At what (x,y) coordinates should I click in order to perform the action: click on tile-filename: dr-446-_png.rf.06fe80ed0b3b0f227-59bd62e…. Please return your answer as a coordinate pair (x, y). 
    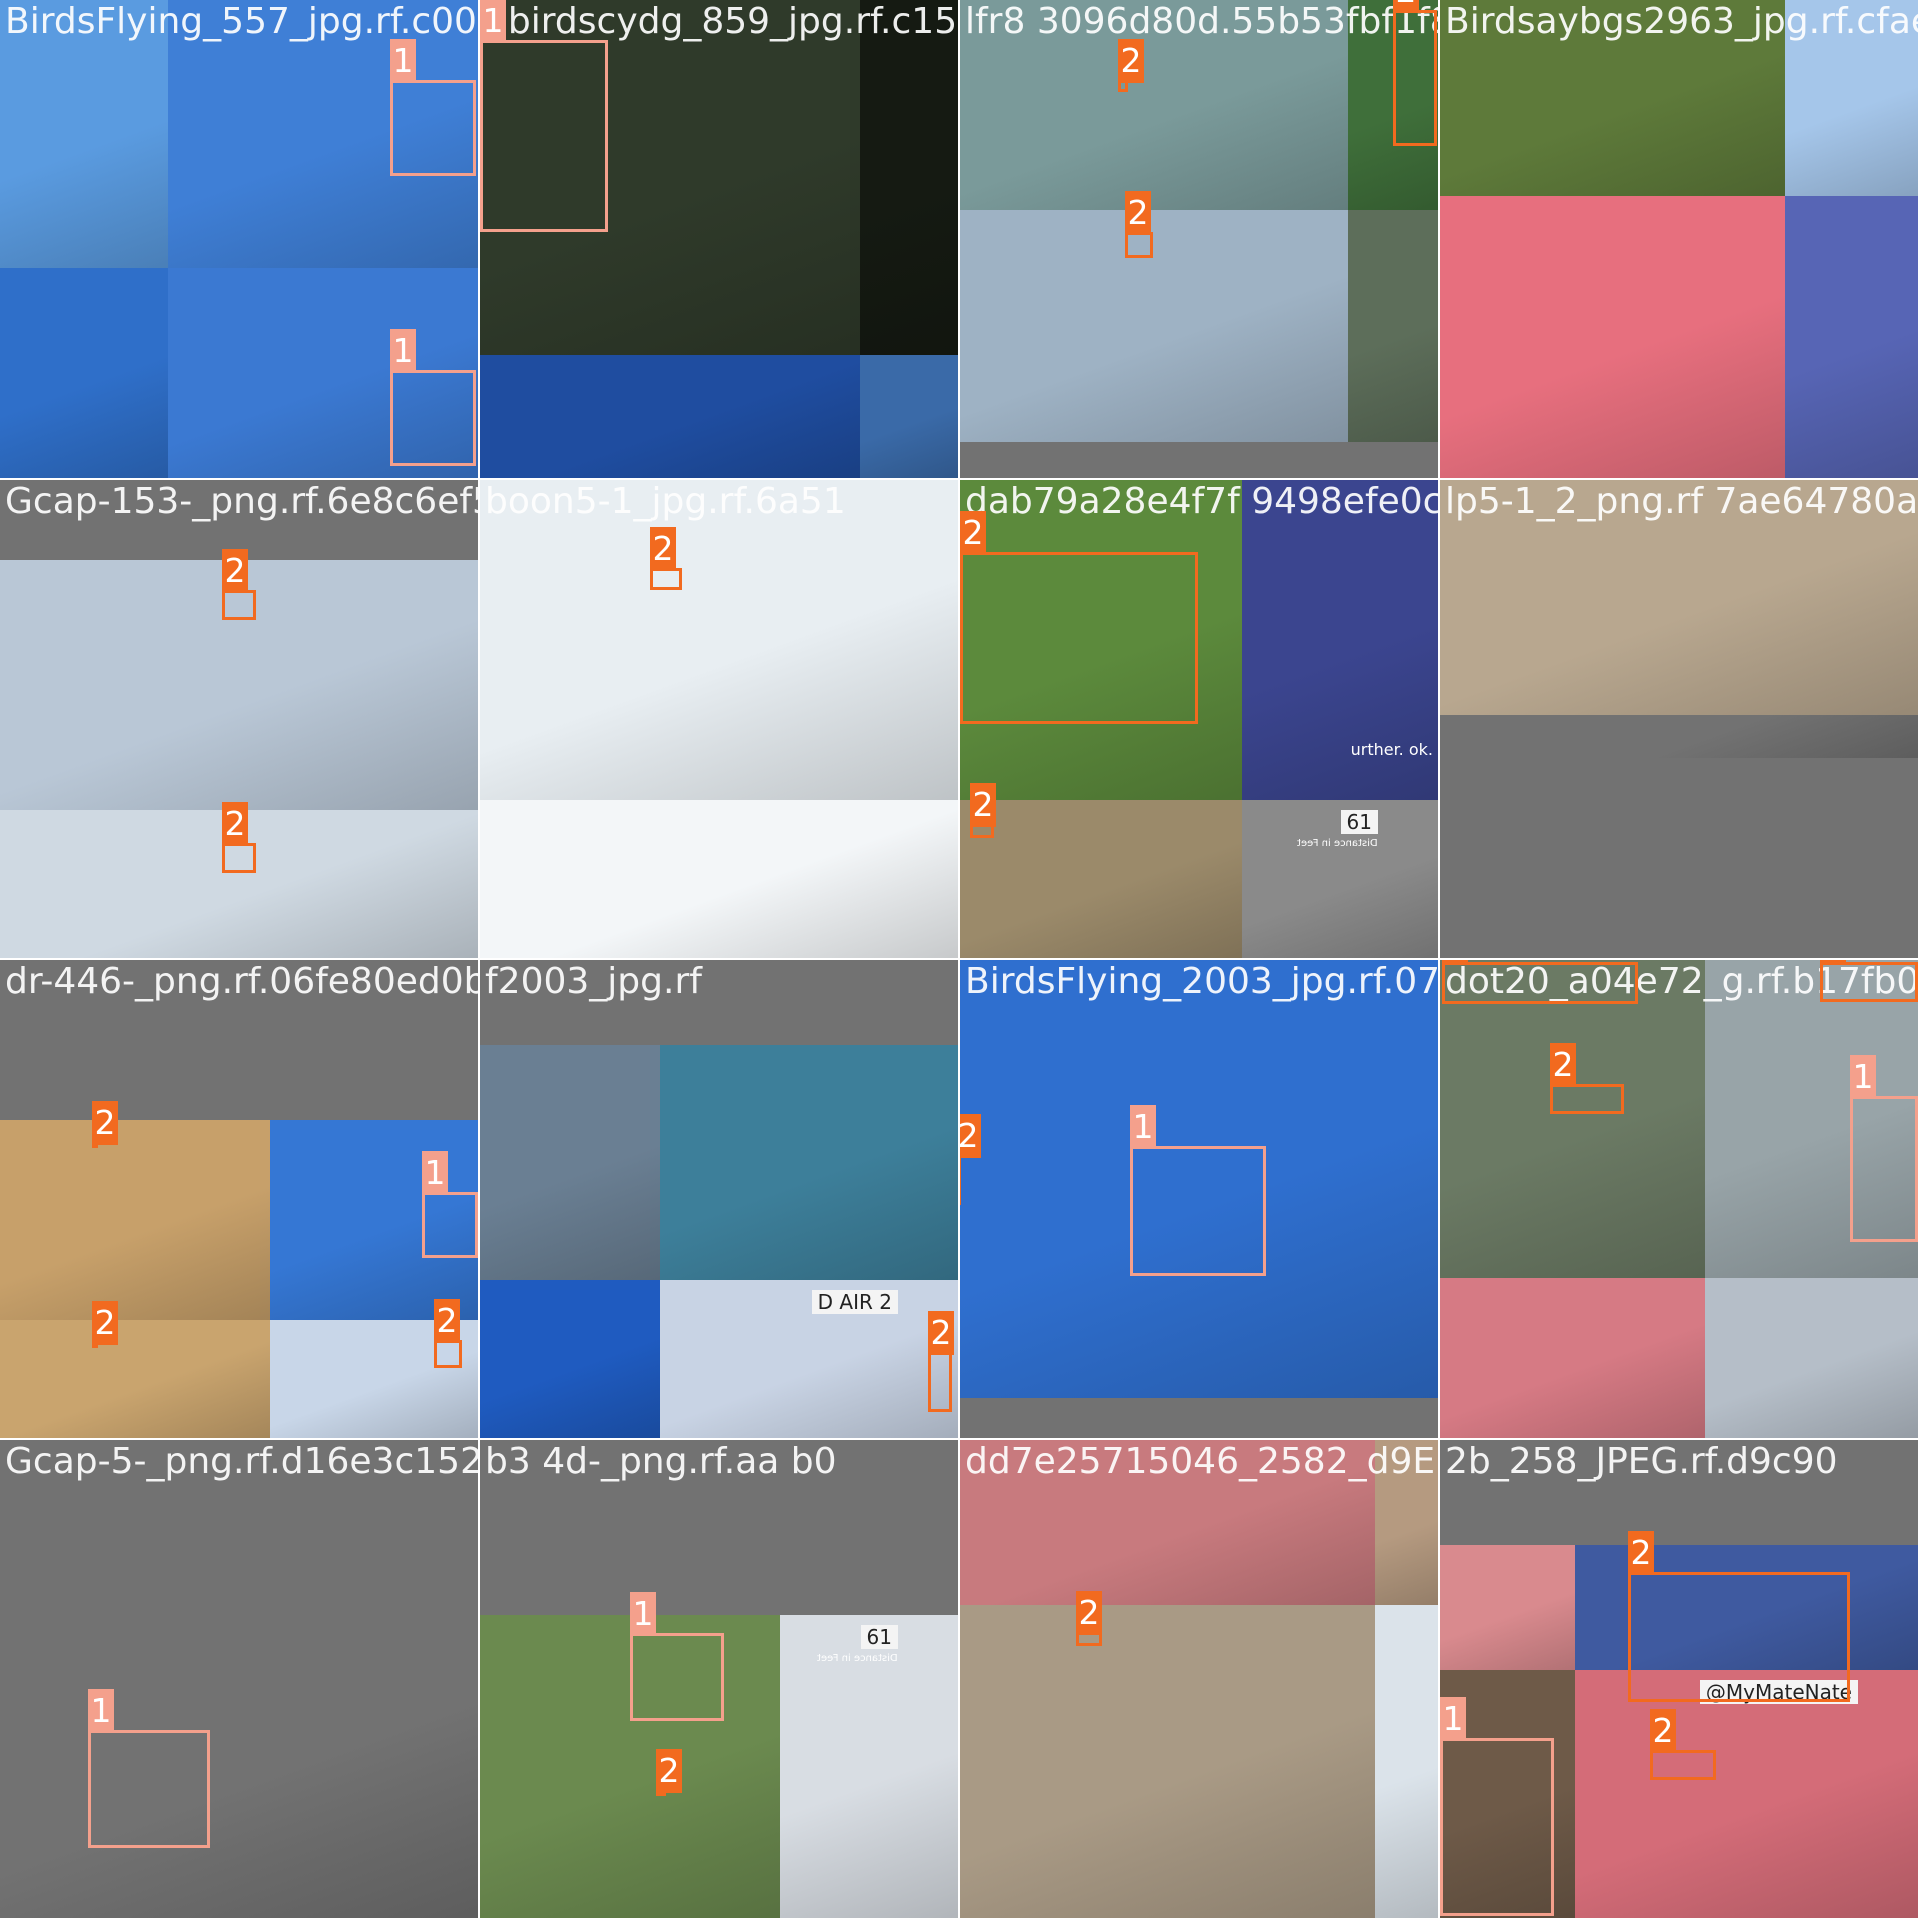
    Looking at the image, I should click on (241, 981).